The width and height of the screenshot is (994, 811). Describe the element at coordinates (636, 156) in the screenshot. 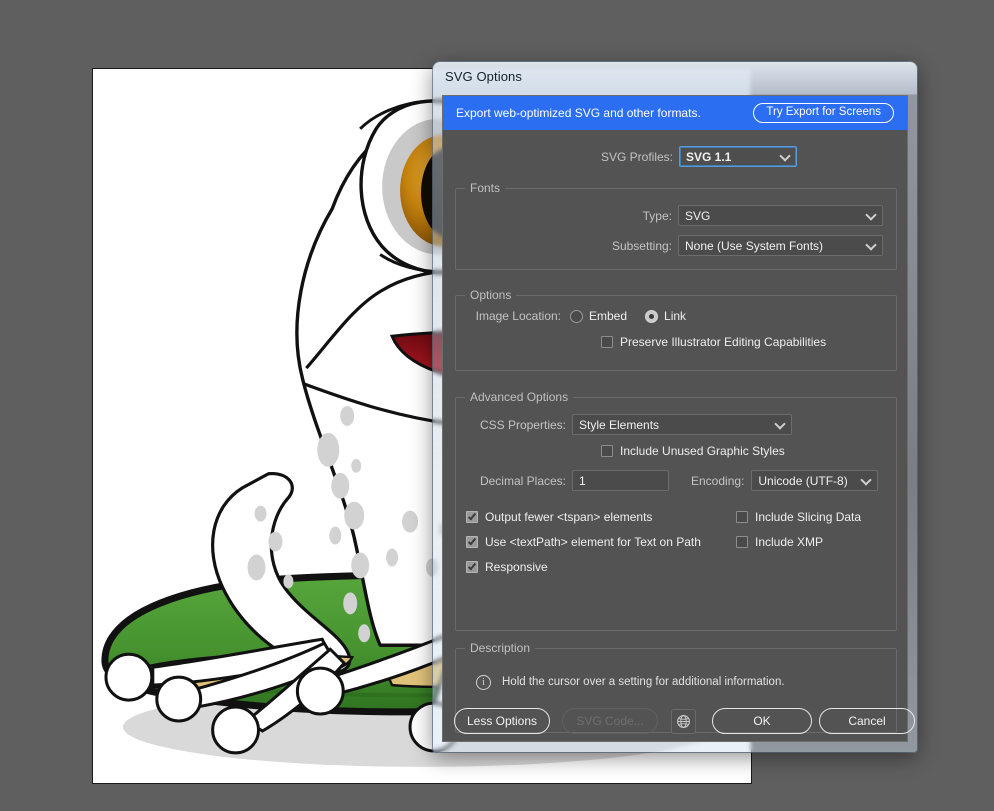

I see `svg-profiles-label: SVG Profiles:` at that location.